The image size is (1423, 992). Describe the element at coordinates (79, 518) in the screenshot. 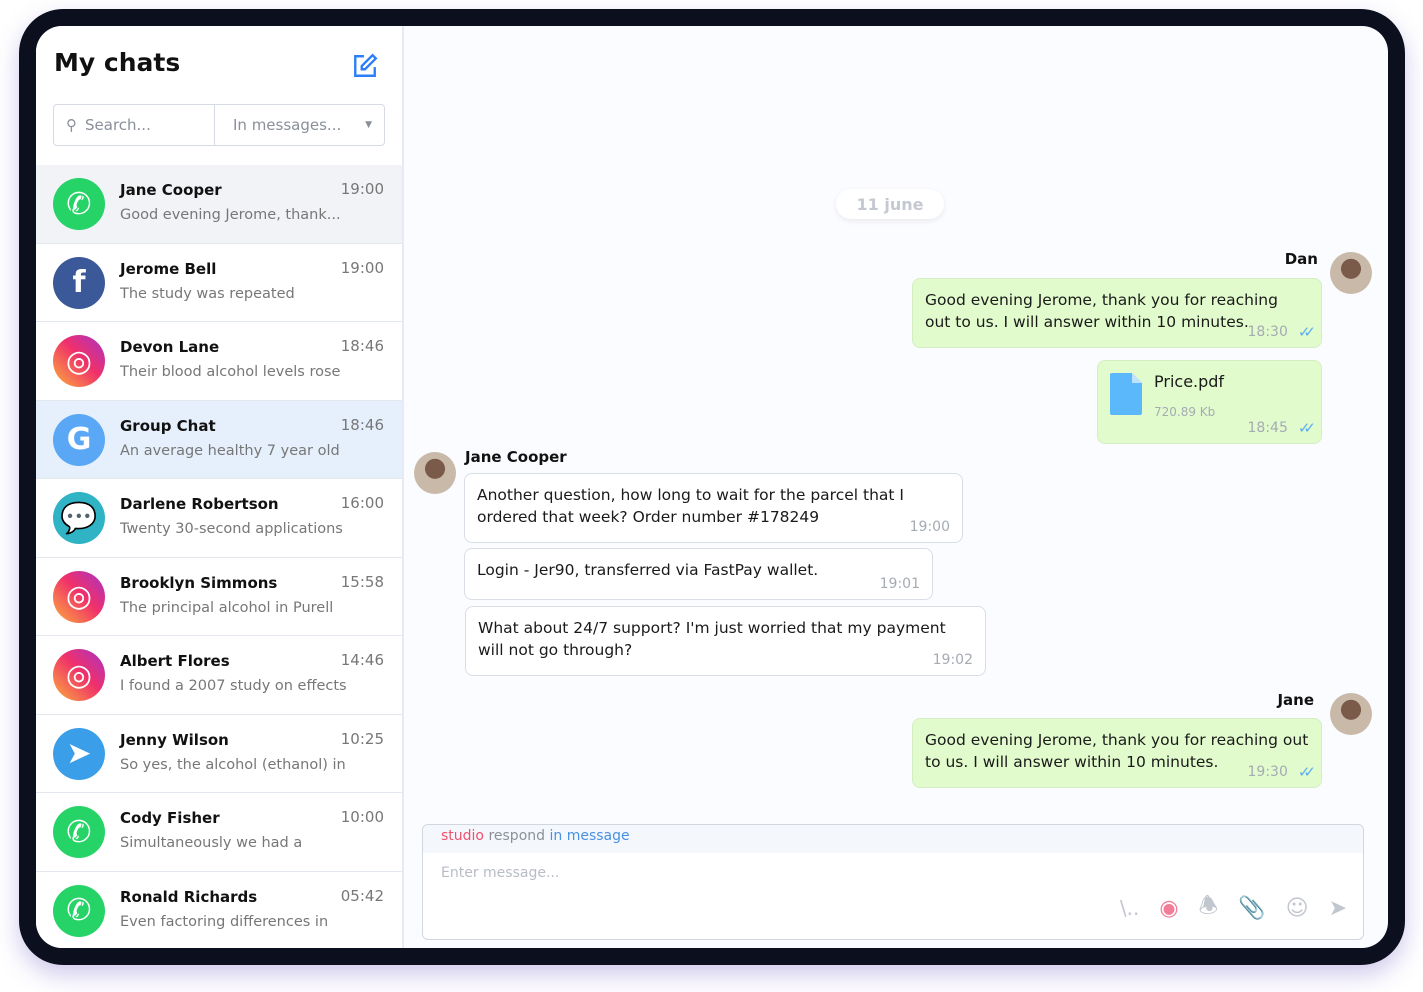

I see `chat-icon: 💬` at that location.